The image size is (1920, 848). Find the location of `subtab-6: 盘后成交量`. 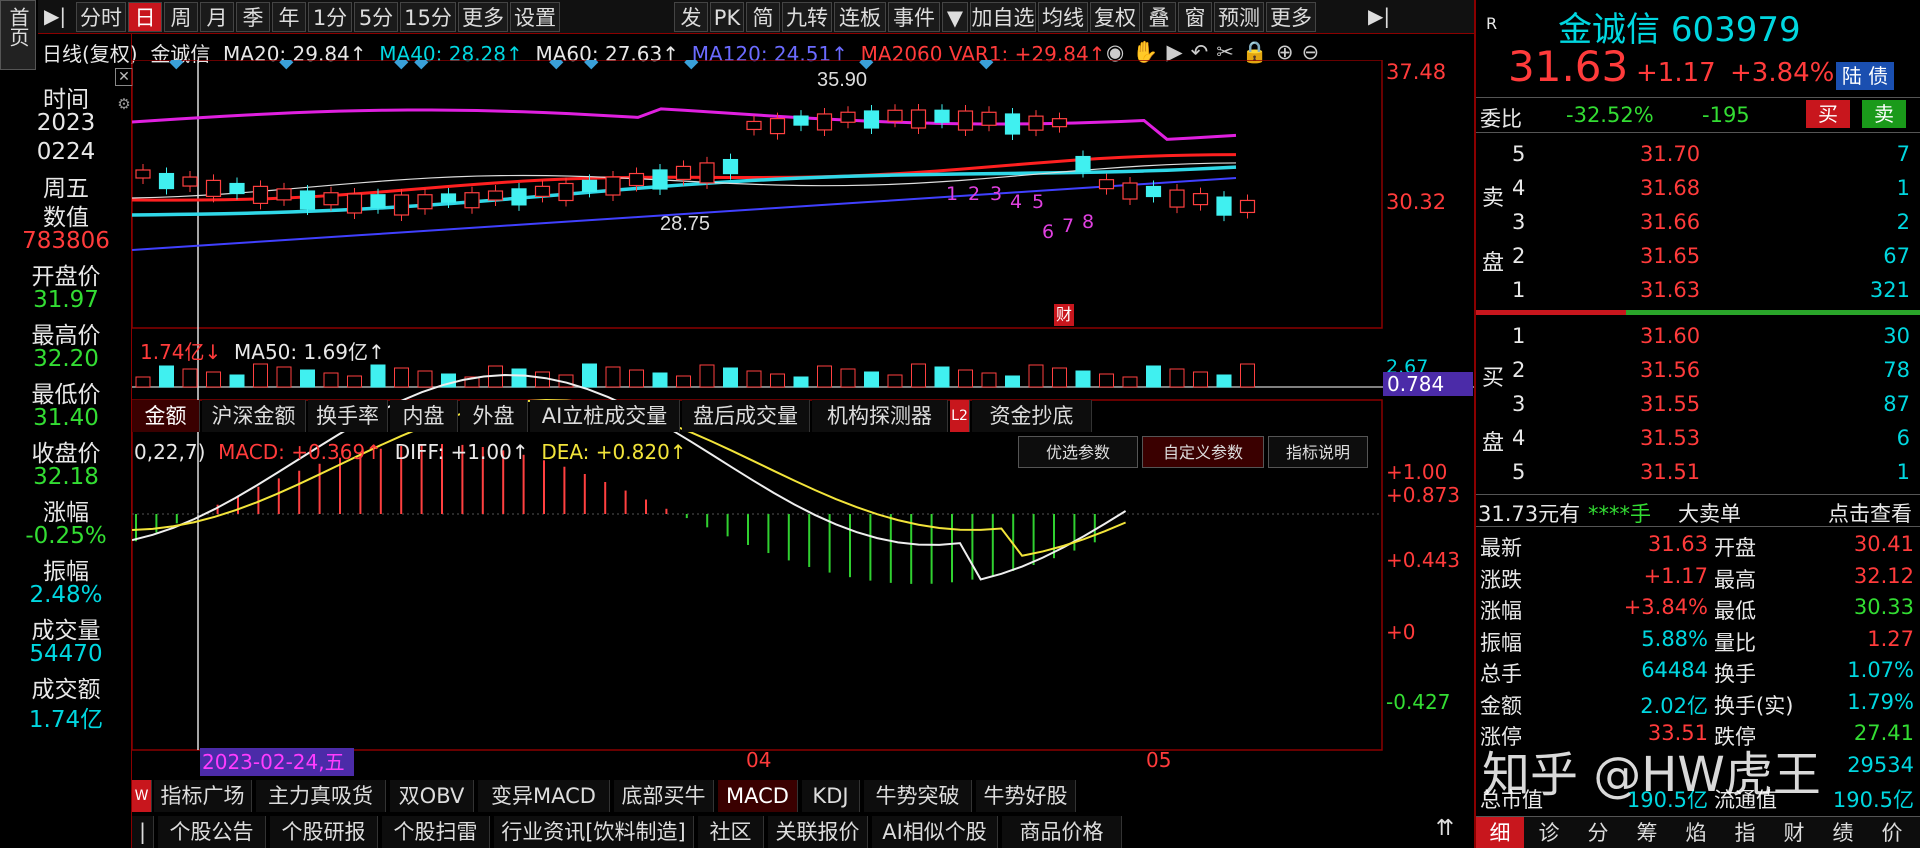

subtab-6: 盘后成交量 is located at coordinates (746, 416).